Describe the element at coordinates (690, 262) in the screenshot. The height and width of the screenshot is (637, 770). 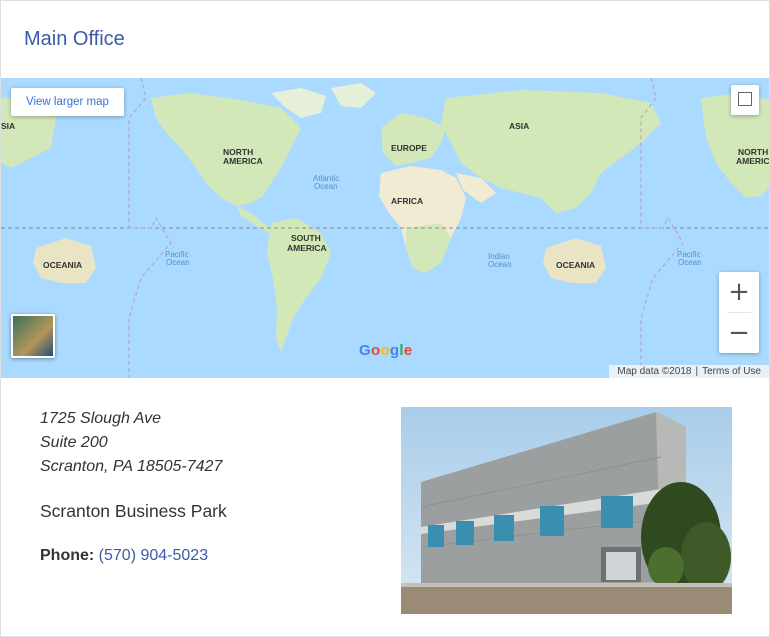
I see `label-pacific-right-2: Ocean` at that location.